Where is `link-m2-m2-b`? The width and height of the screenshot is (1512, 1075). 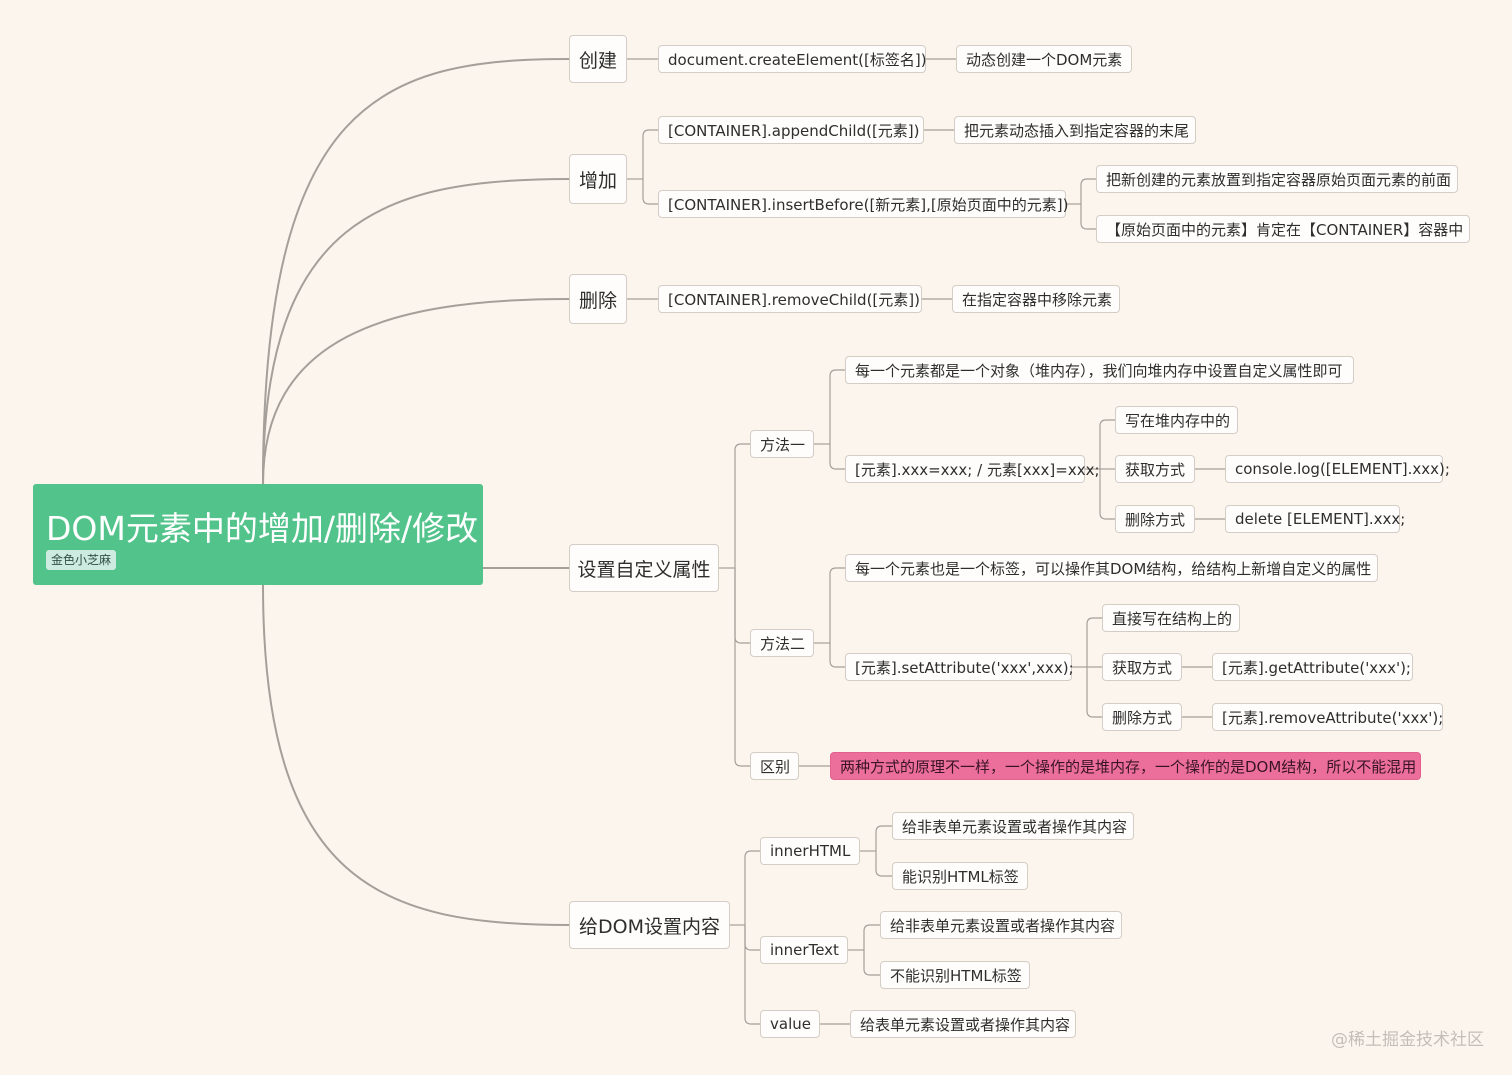 link-m2-m2-b is located at coordinates (837, 655).